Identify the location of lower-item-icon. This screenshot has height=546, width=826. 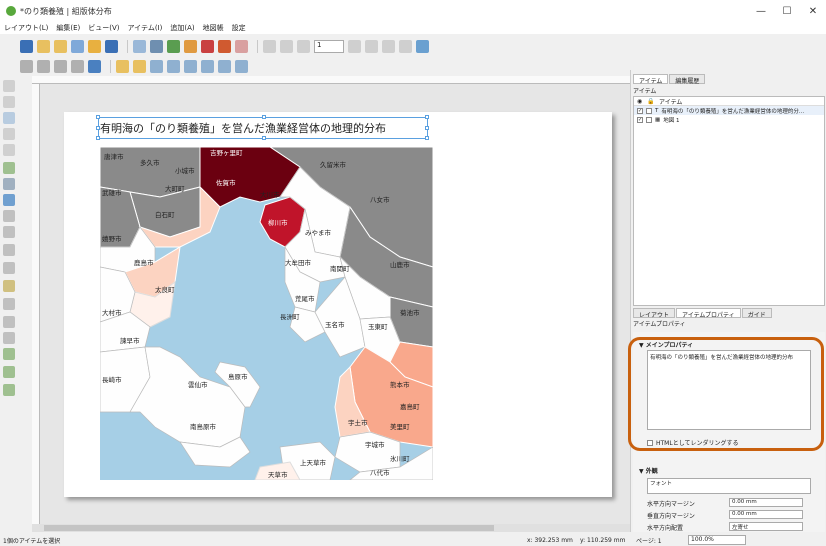
(139, 66).